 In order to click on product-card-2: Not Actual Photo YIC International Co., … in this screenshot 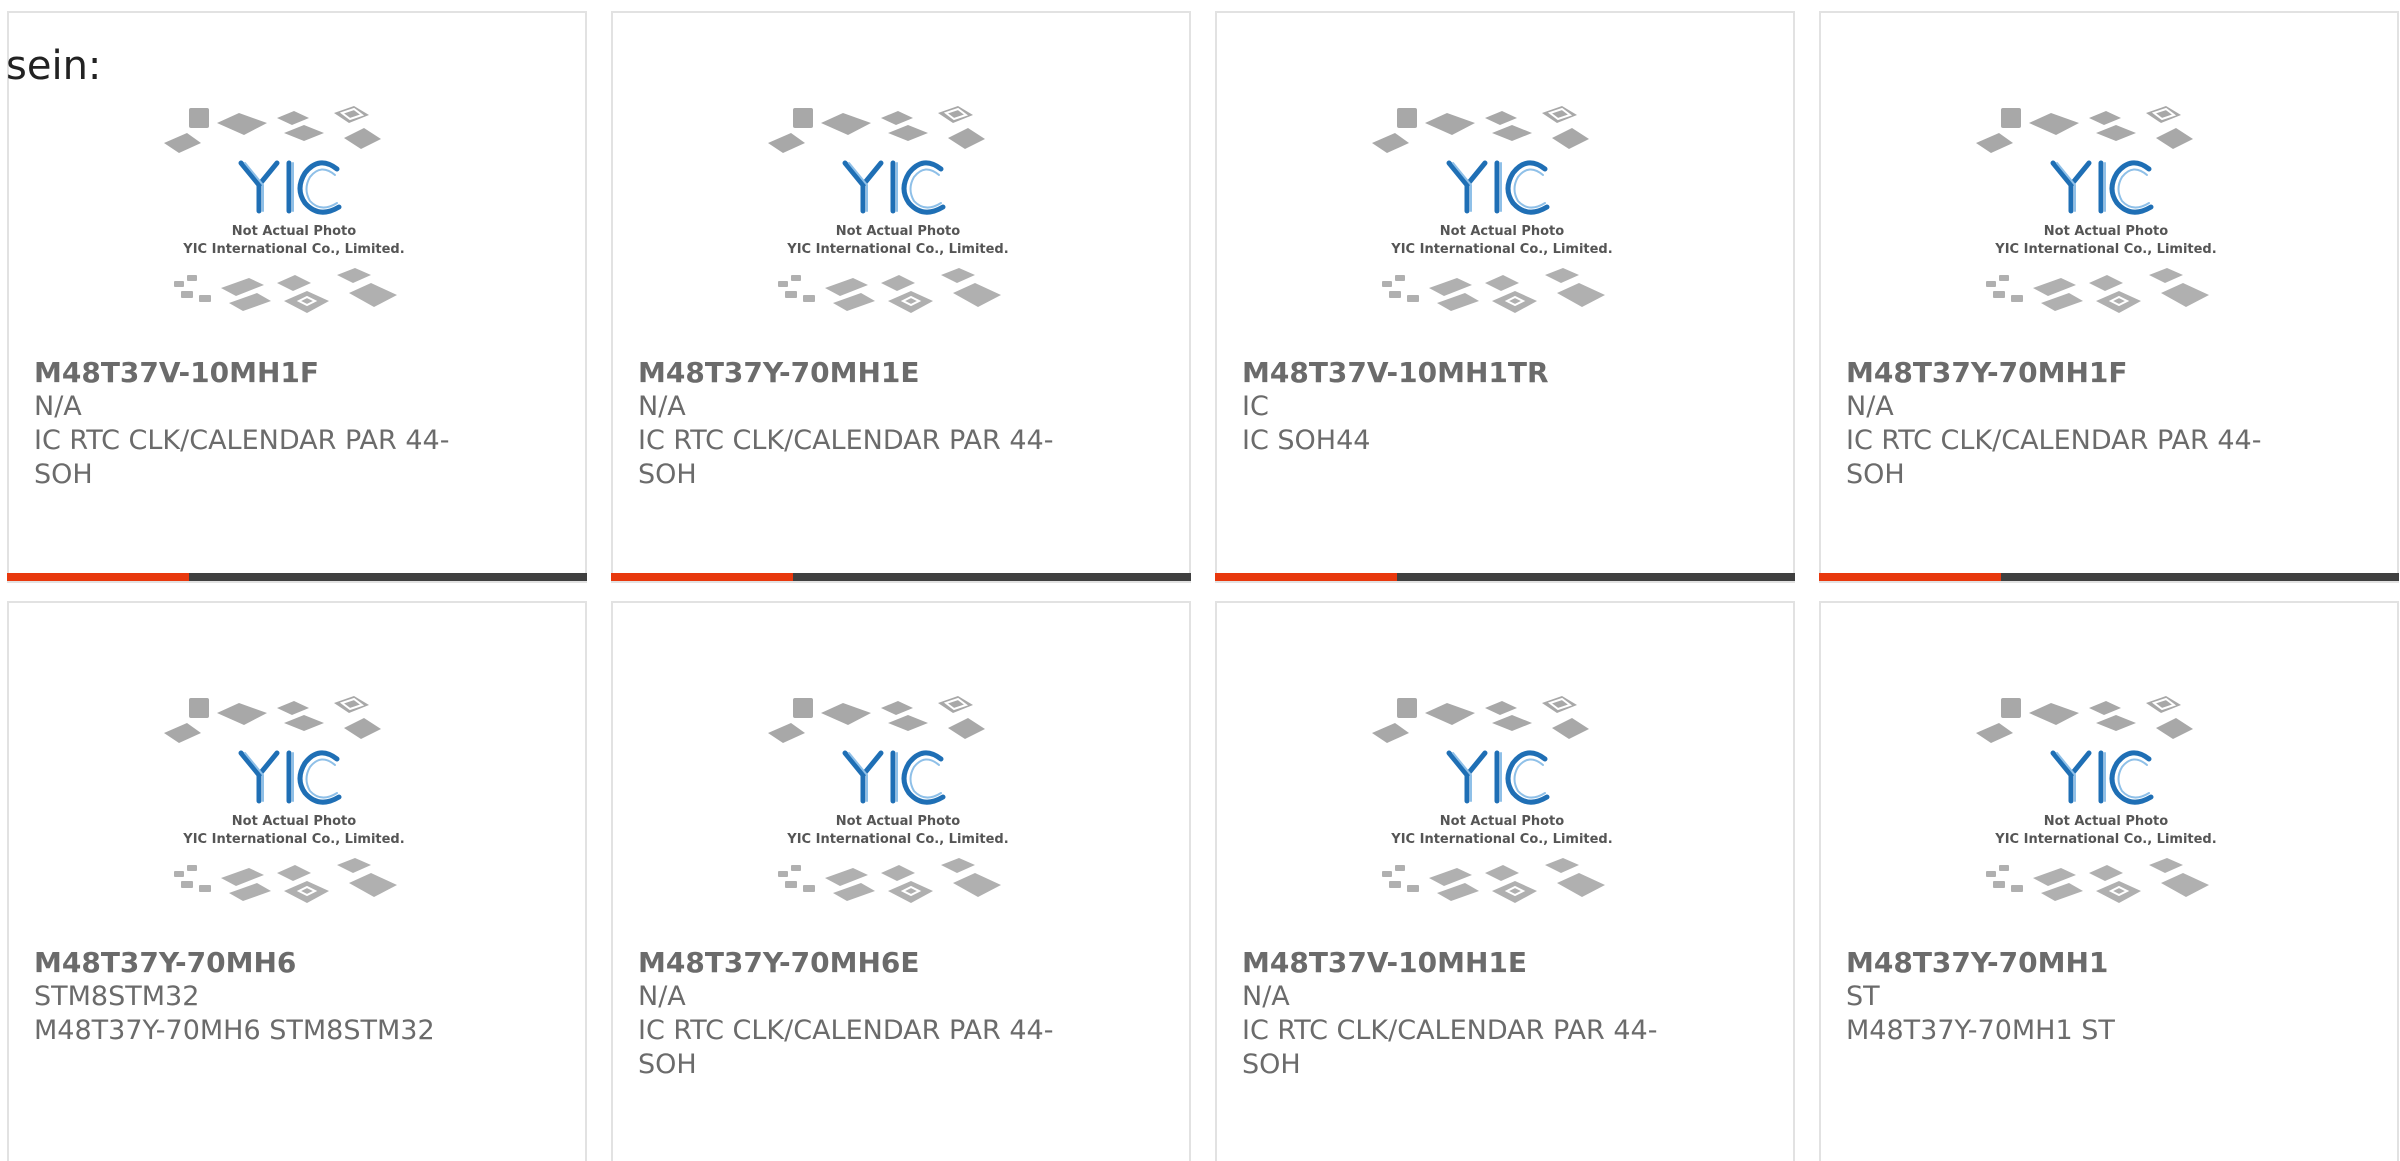, I will do `click(901, 297)`.